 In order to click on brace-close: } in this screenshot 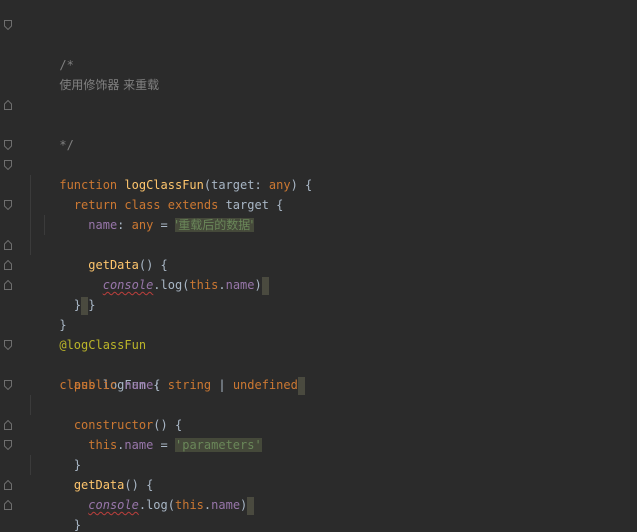, I will do `click(77, 525)`.